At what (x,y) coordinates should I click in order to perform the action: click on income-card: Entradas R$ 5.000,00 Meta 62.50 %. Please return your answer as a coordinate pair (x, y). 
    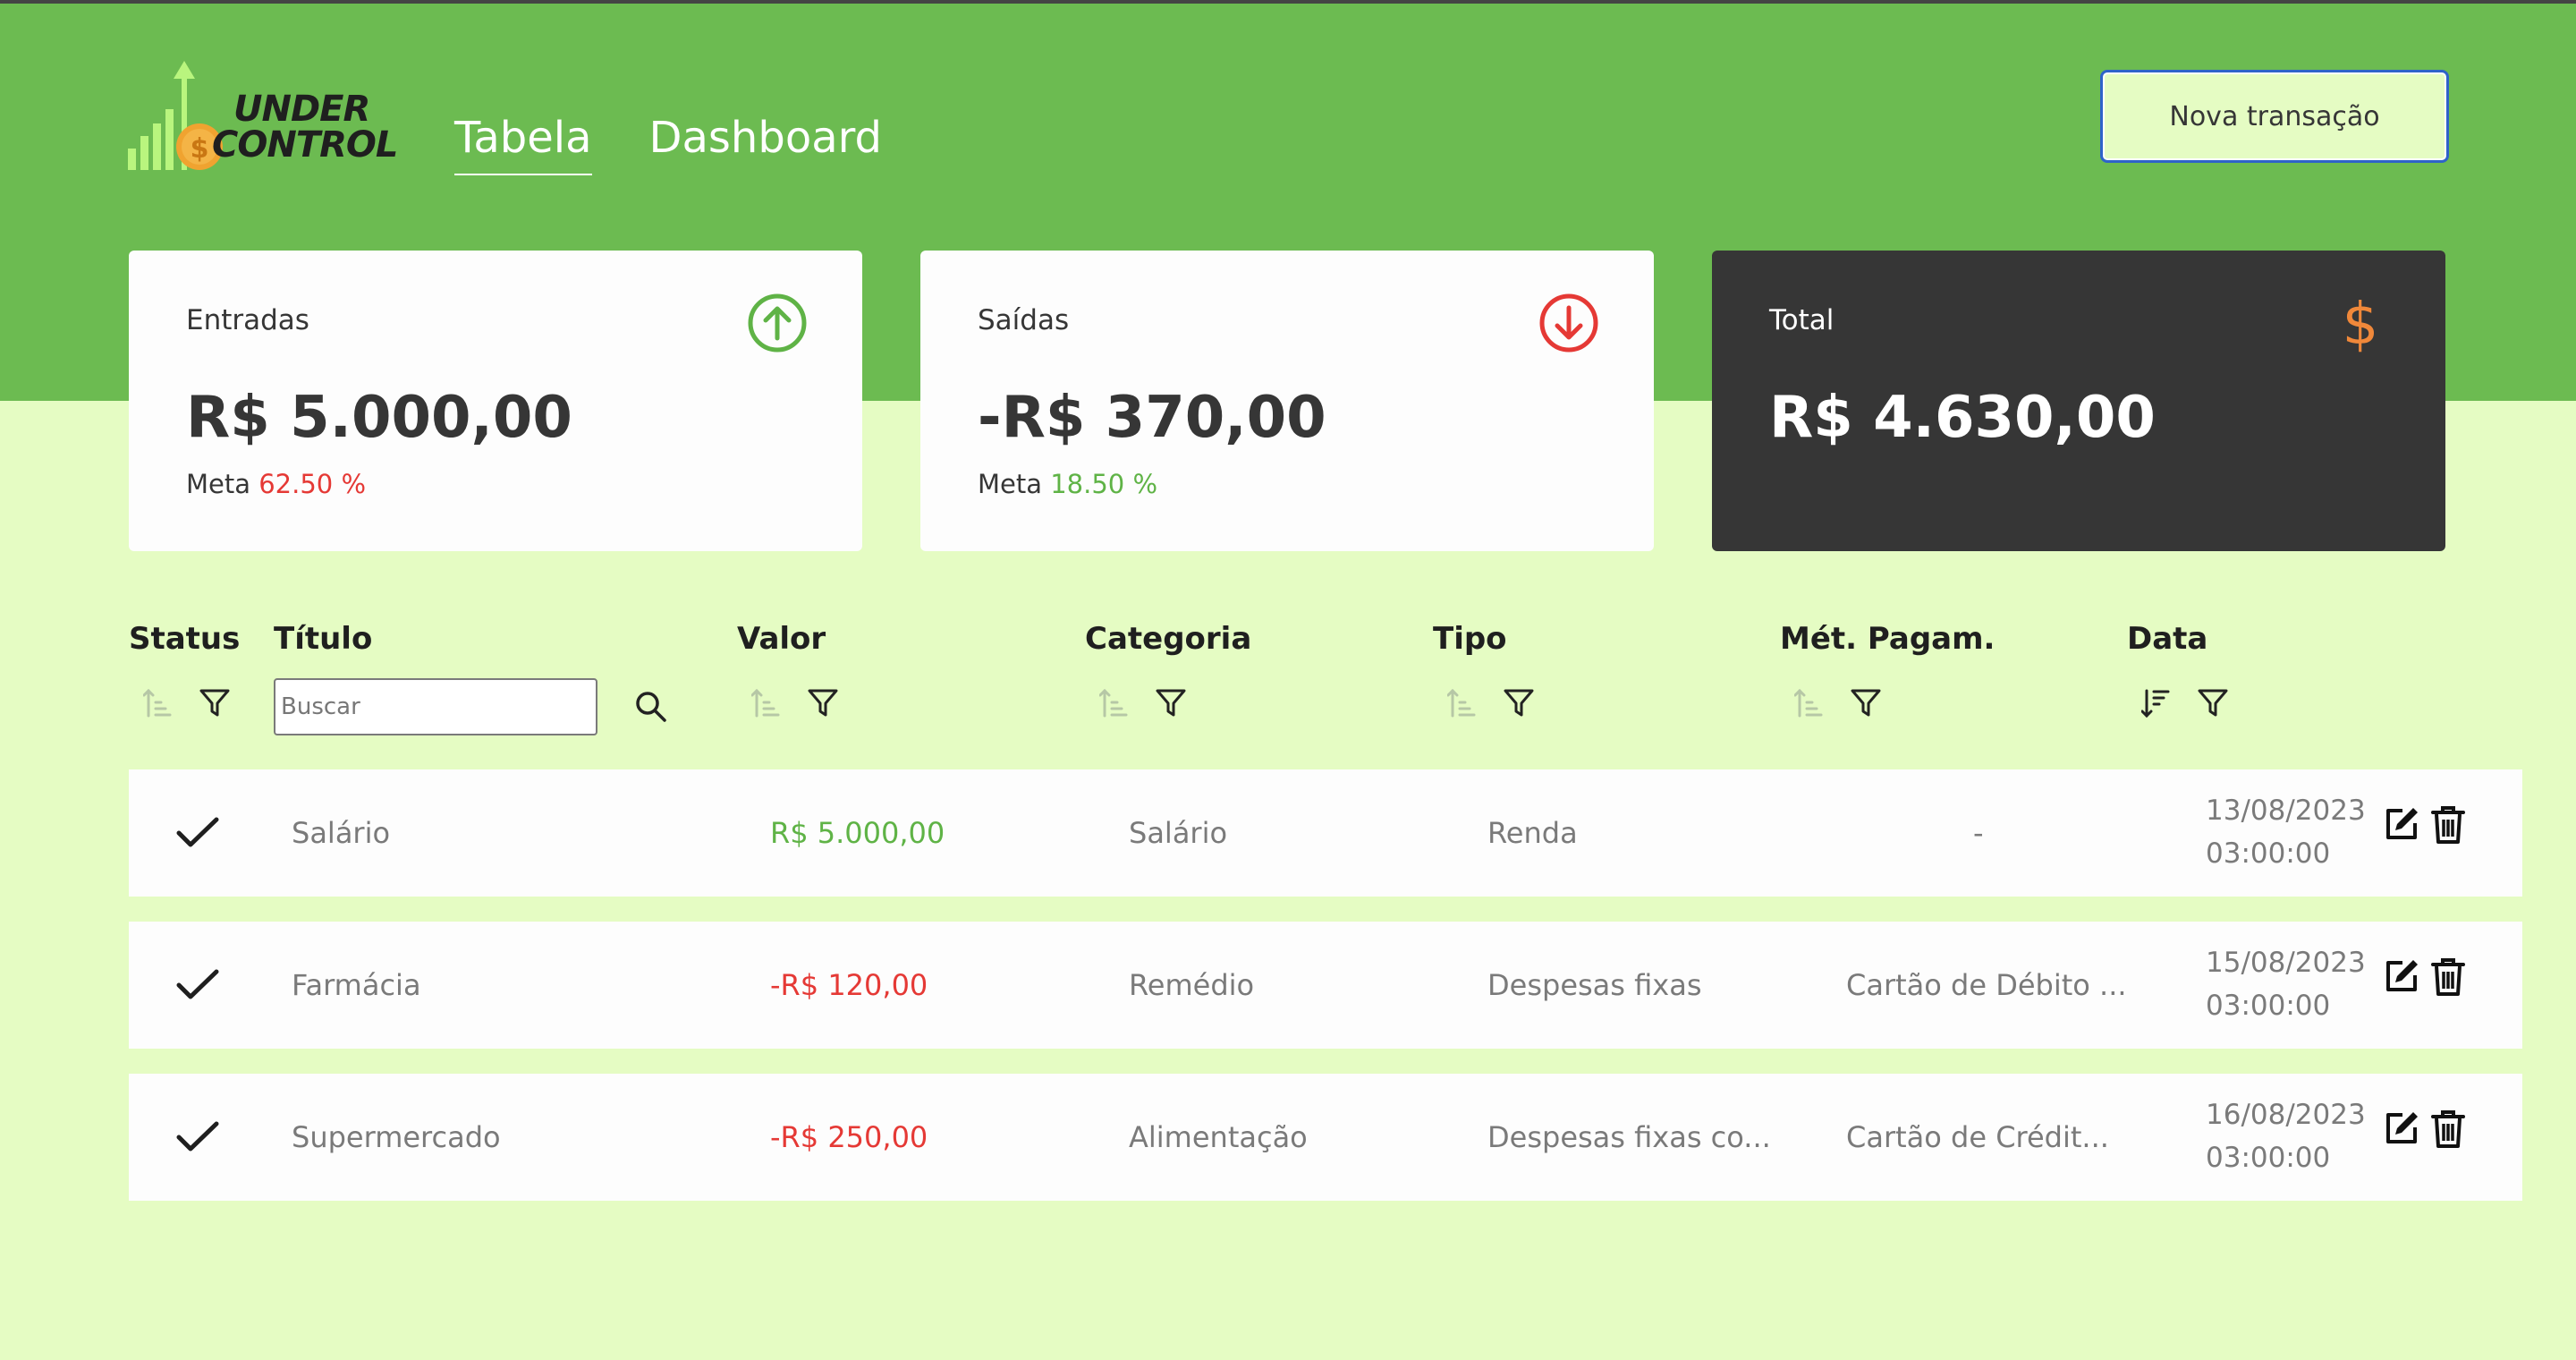
    Looking at the image, I should click on (495, 401).